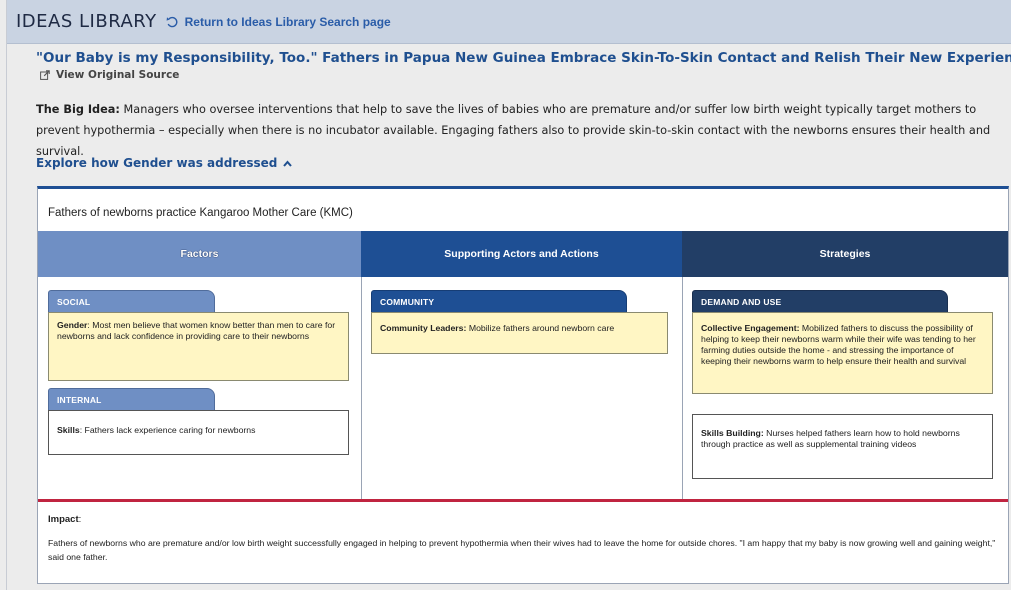 The width and height of the screenshot is (1011, 590). I want to click on return-link-label: Return to Ideas Library Search page, so click(287, 21).